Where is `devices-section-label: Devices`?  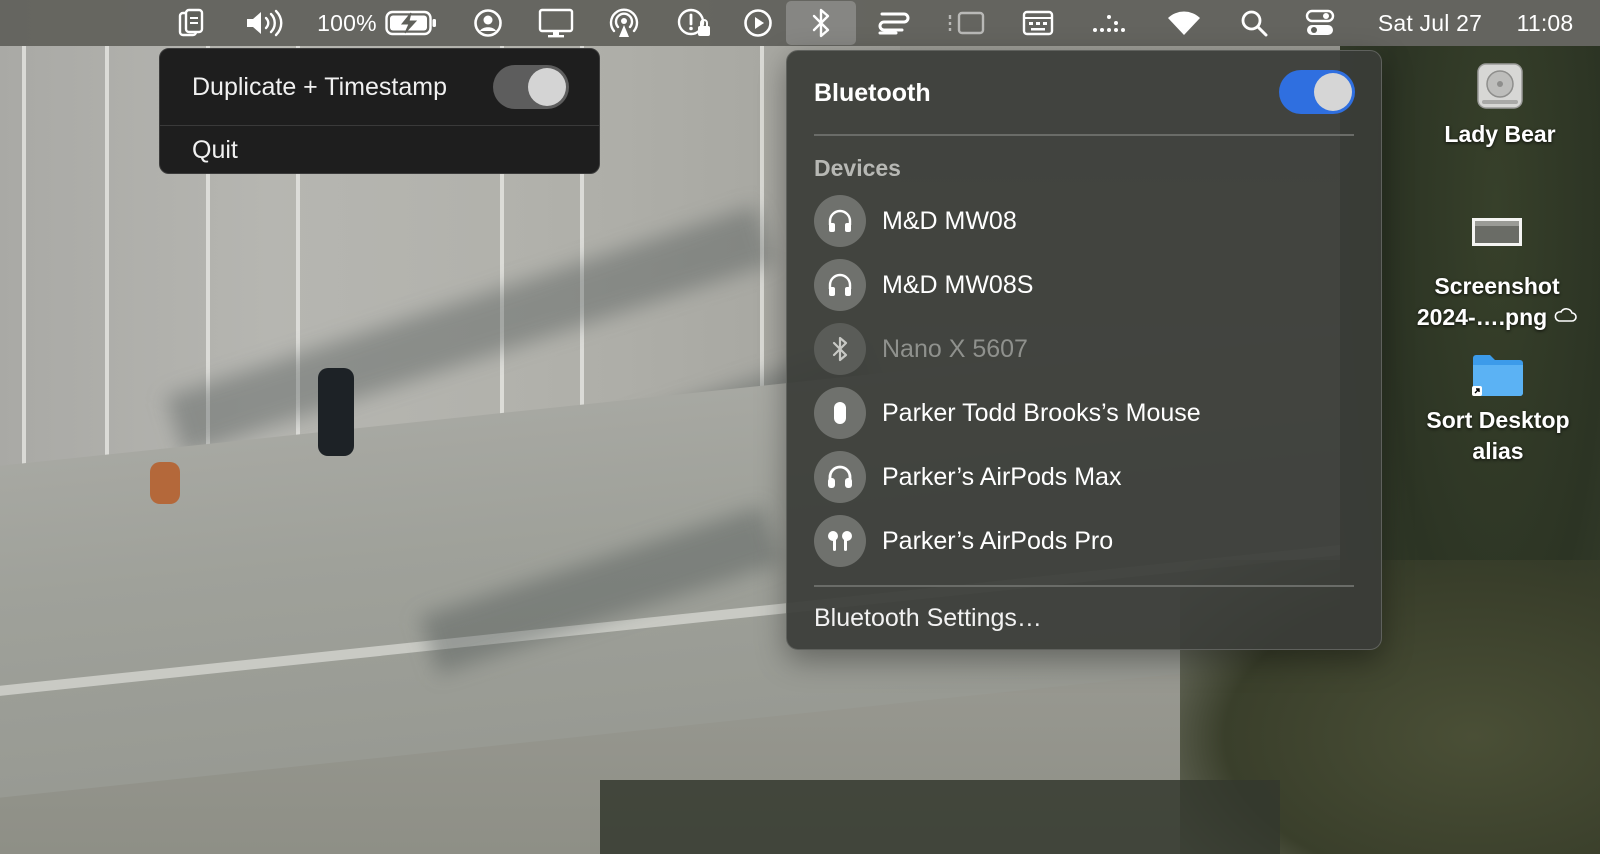 devices-section-label: Devices is located at coordinates (857, 168).